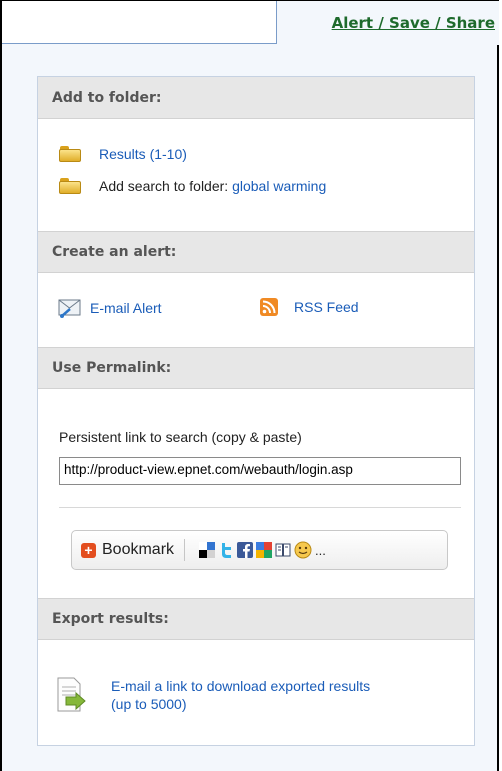  Describe the element at coordinates (143, 154) in the screenshot. I see `results-link: Results (1-10)` at that location.